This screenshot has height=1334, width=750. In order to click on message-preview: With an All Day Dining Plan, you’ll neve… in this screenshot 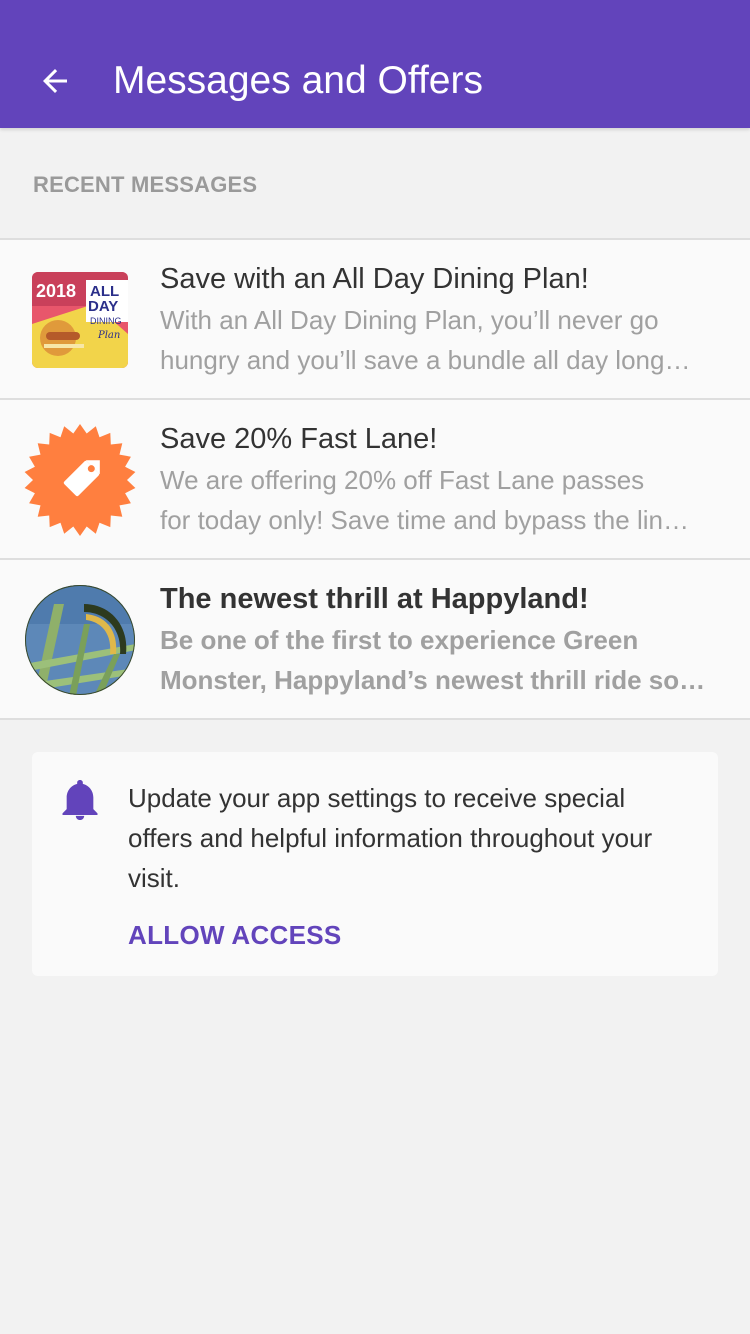, I will do `click(440, 340)`.